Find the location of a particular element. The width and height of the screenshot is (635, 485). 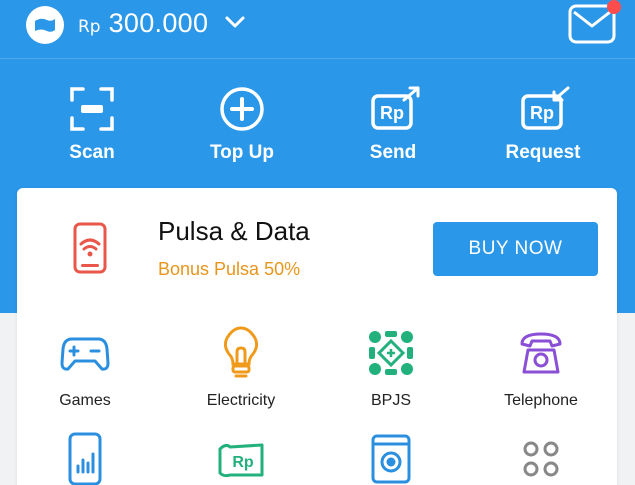

request-label: Request is located at coordinates (543, 152).